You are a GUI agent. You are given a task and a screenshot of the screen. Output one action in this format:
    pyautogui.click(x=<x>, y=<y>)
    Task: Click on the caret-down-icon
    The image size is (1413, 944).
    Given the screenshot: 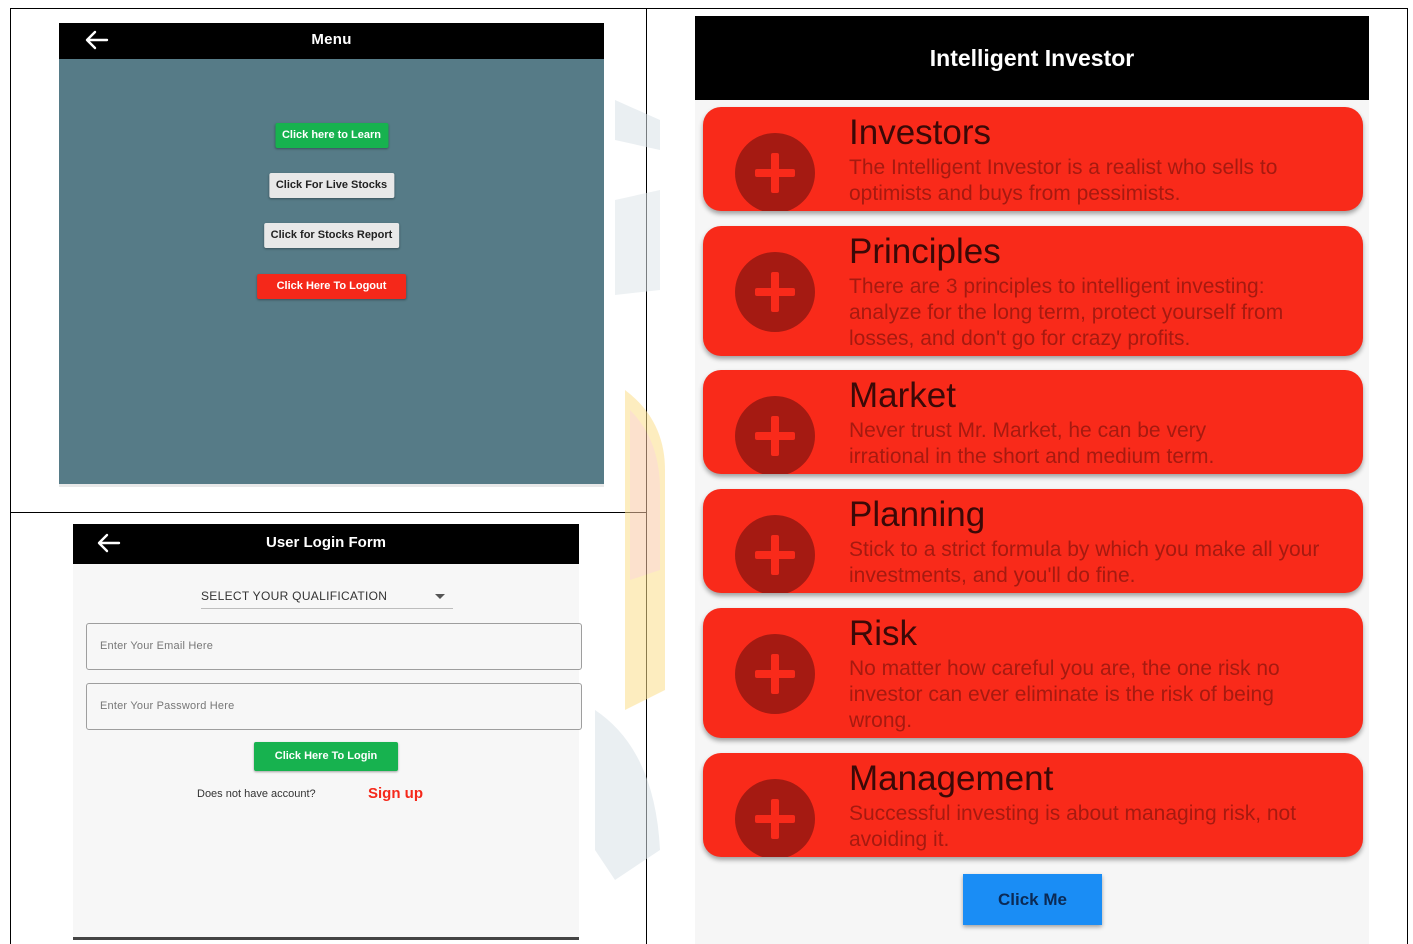 What is the action you would take?
    pyautogui.click(x=440, y=596)
    